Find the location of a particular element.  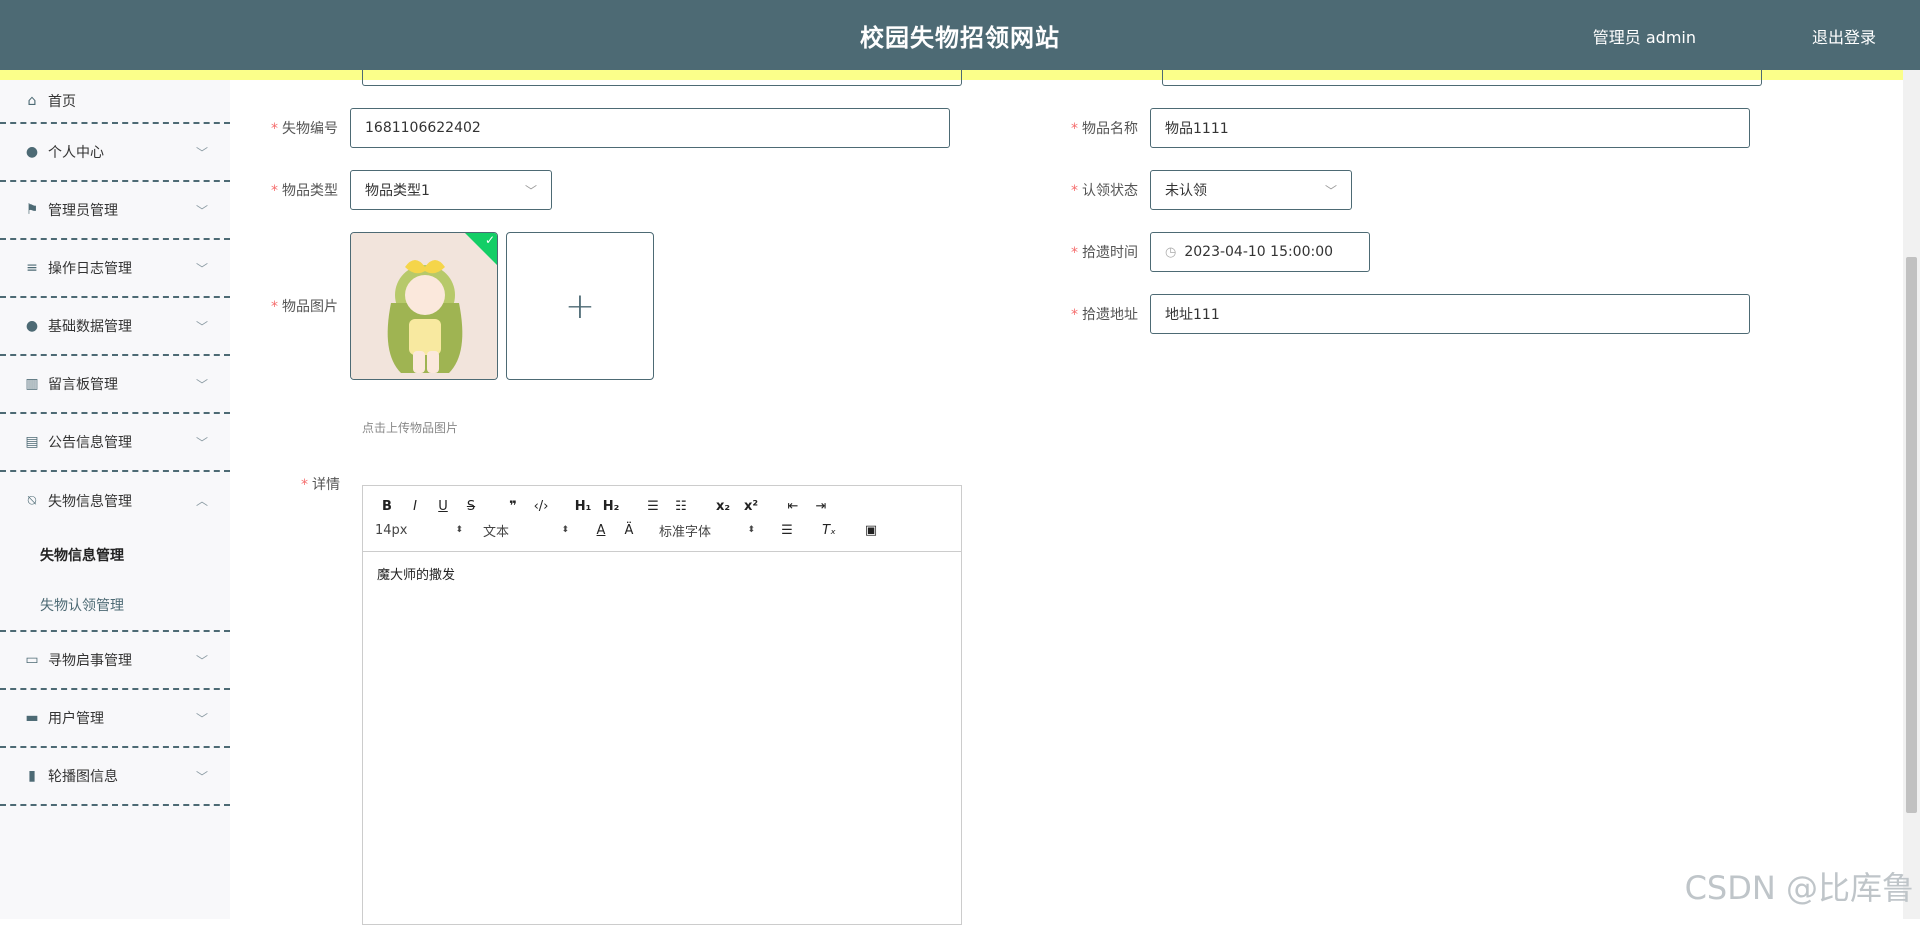

item-name-value: 物品1111 is located at coordinates (1197, 128).